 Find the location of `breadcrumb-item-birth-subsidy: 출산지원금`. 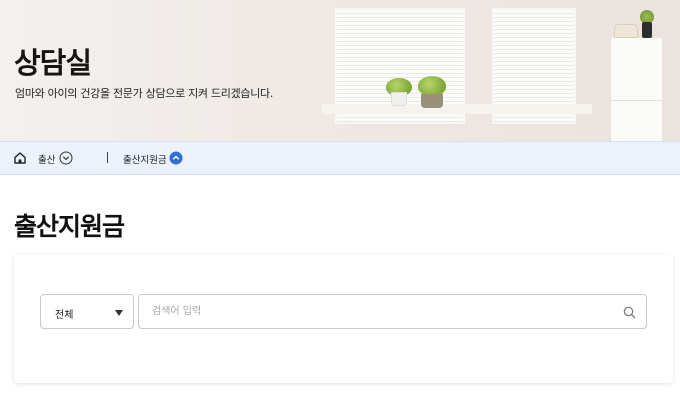

breadcrumb-item-birth-subsidy: 출산지원금 is located at coordinates (145, 159).